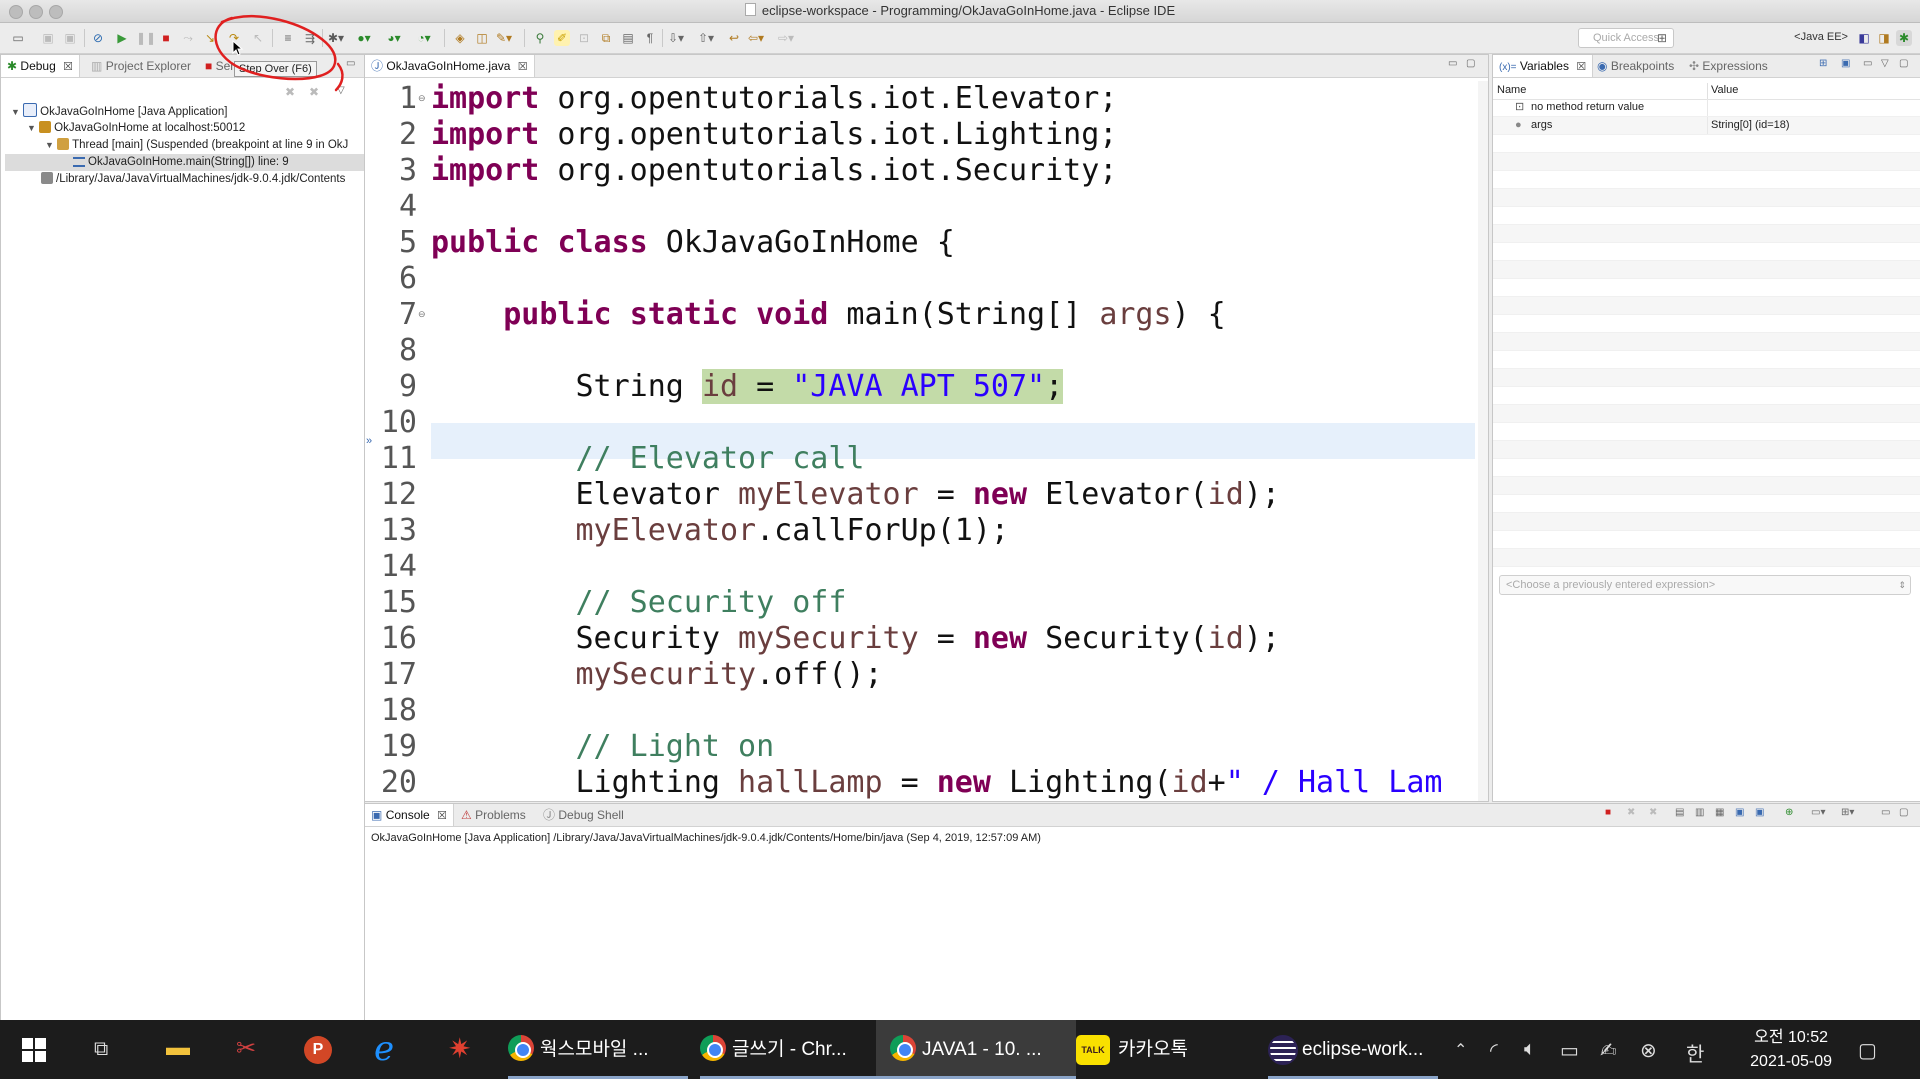 Image resolution: width=1920 pixels, height=1079 pixels. Describe the element at coordinates (384, 1049) in the screenshot. I see `internet-explorer-icon: e` at that location.